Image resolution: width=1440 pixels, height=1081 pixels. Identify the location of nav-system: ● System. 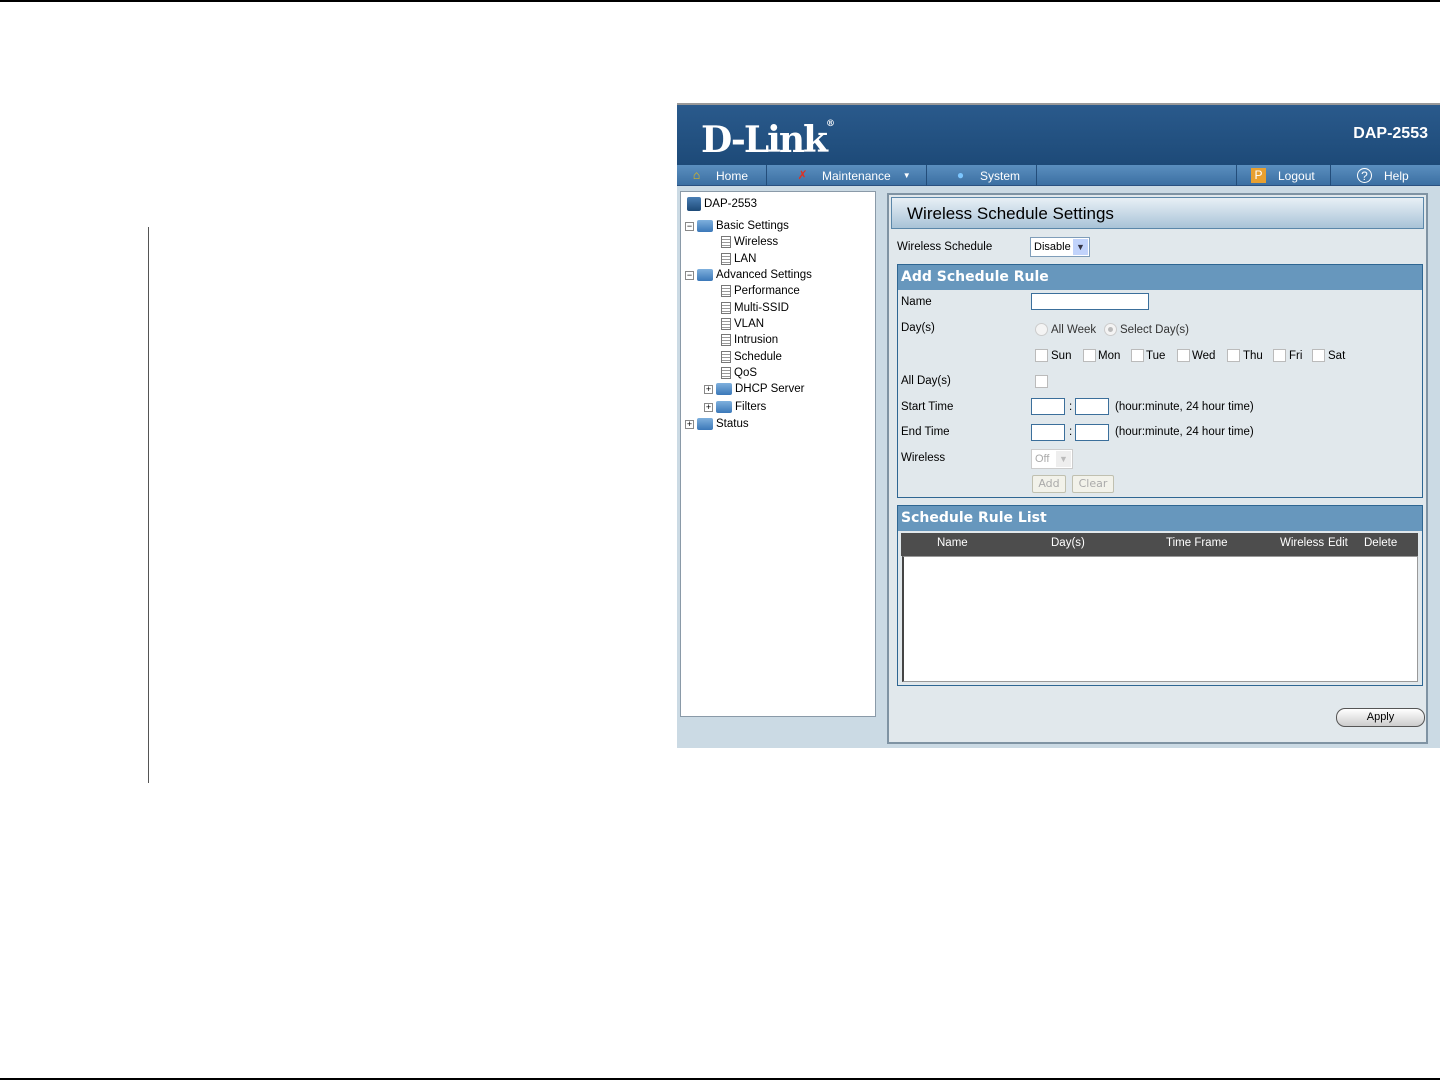
(982, 175).